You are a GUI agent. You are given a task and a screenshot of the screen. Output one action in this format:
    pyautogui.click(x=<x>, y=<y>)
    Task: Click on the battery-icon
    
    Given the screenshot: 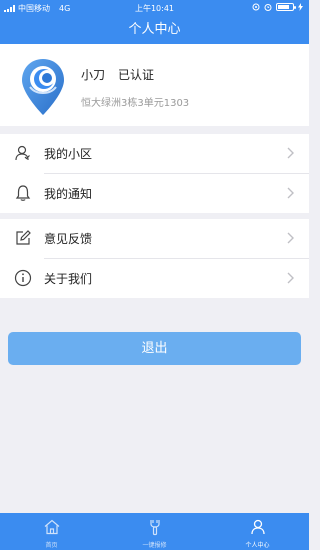 What is the action you would take?
    pyautogui.click(x=286, y=7)
    